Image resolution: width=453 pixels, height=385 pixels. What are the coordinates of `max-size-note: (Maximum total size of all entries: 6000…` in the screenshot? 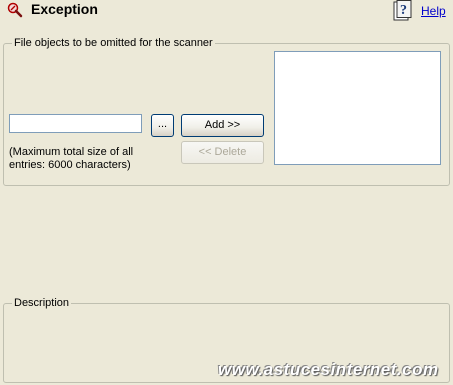 It's located at (71, 158).